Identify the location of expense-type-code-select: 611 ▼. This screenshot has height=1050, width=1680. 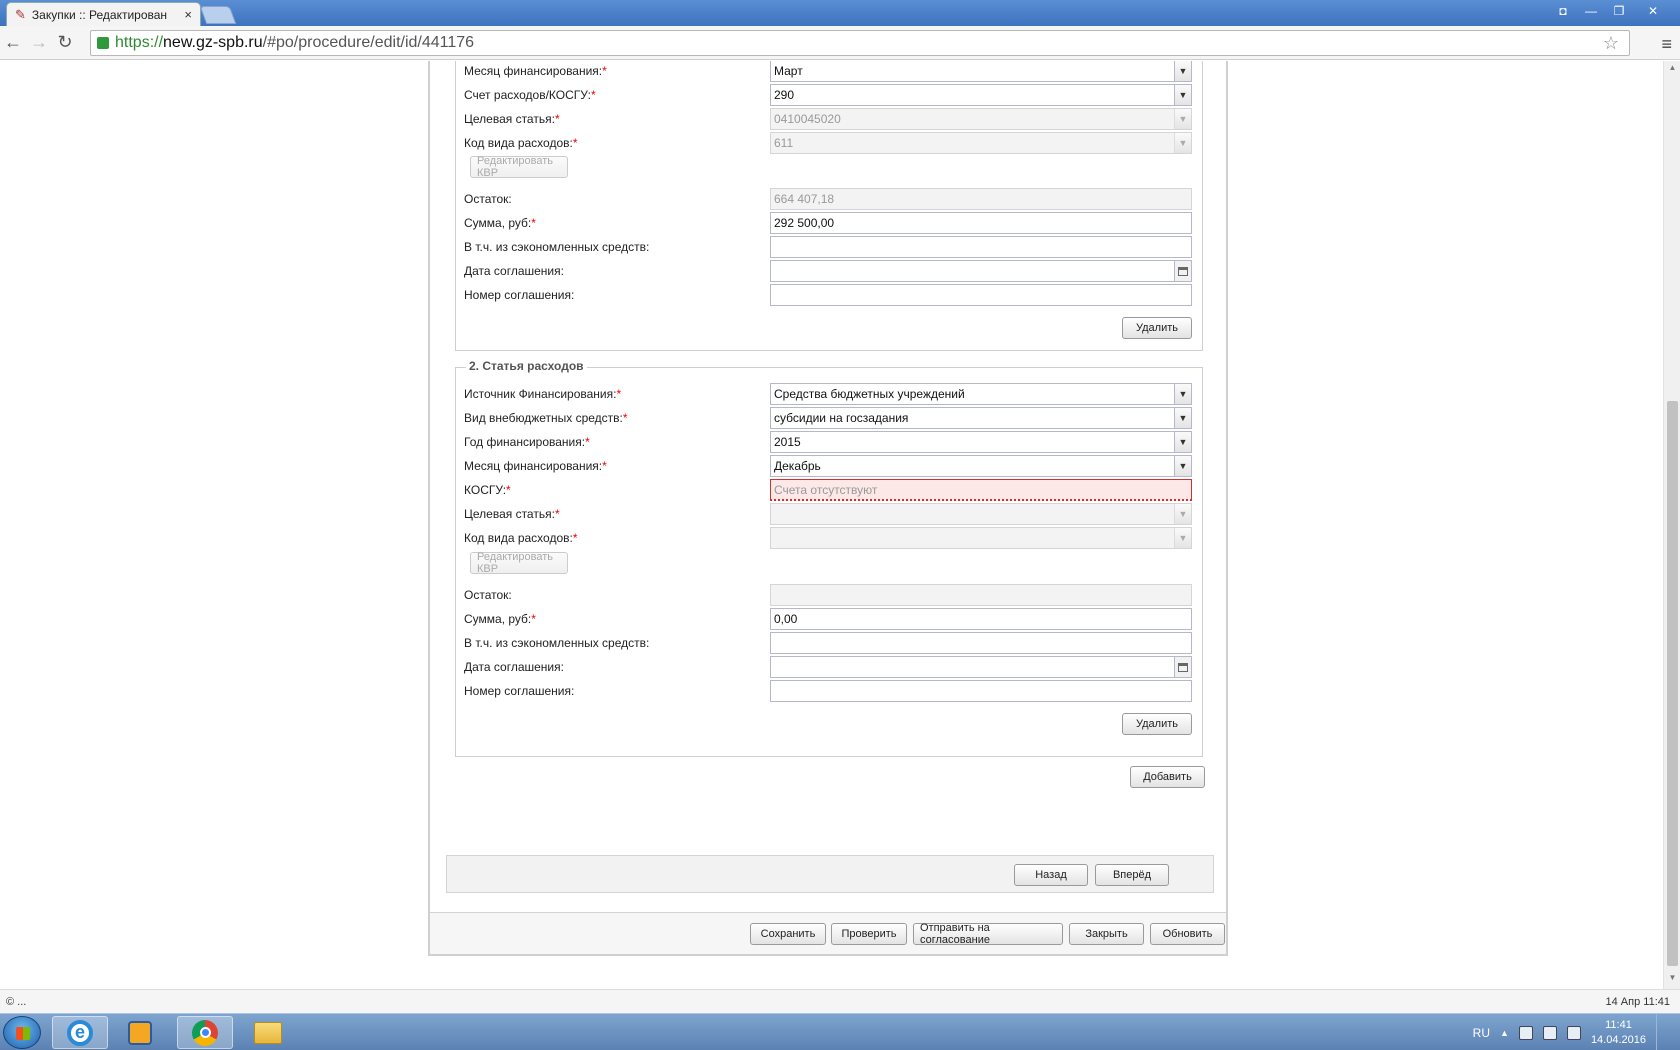
(981, 143).